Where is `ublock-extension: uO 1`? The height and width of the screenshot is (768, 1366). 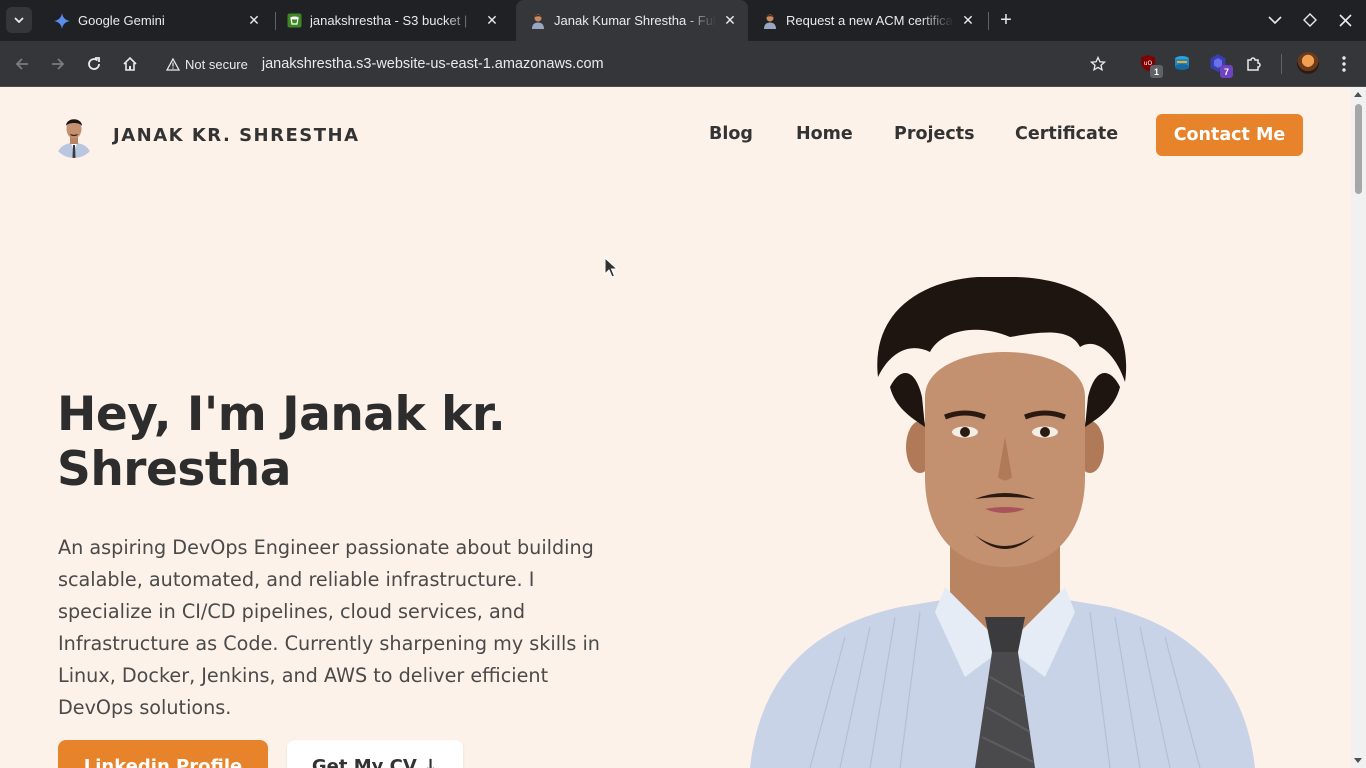
ublock-extension: uO 1 is located at coordinates (1149, 64).